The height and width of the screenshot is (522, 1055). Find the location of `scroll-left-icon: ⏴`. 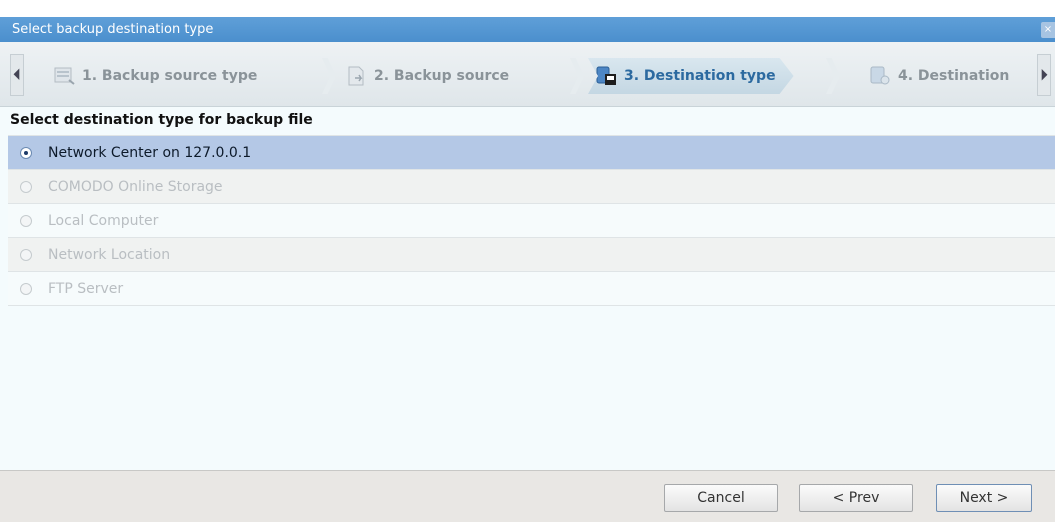

scroll-left-icon: ⏴ is located at coordinates (17, 75).